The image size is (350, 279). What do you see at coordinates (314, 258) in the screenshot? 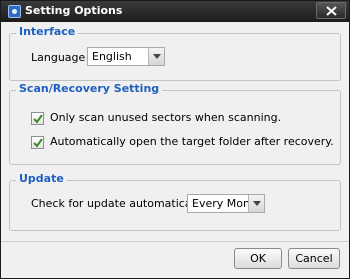
I see `cancel-button: Cancel` at bounding box center [314, 258].